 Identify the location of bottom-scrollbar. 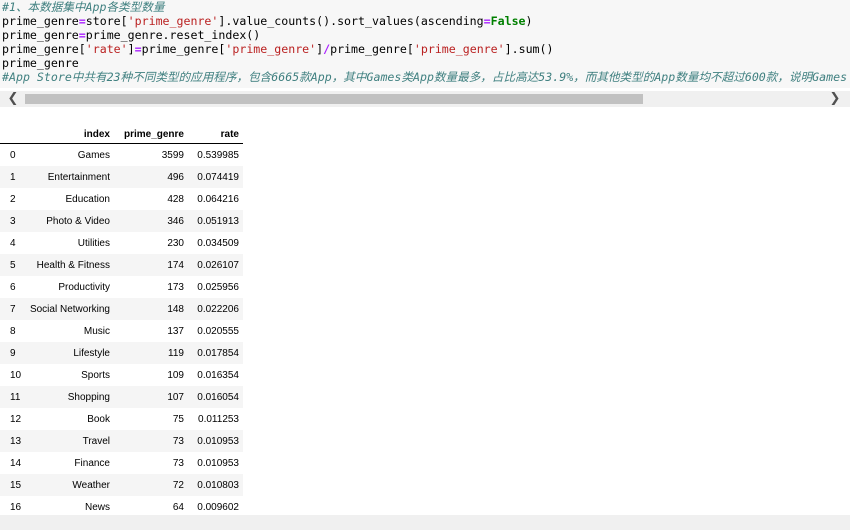
(425, 522).